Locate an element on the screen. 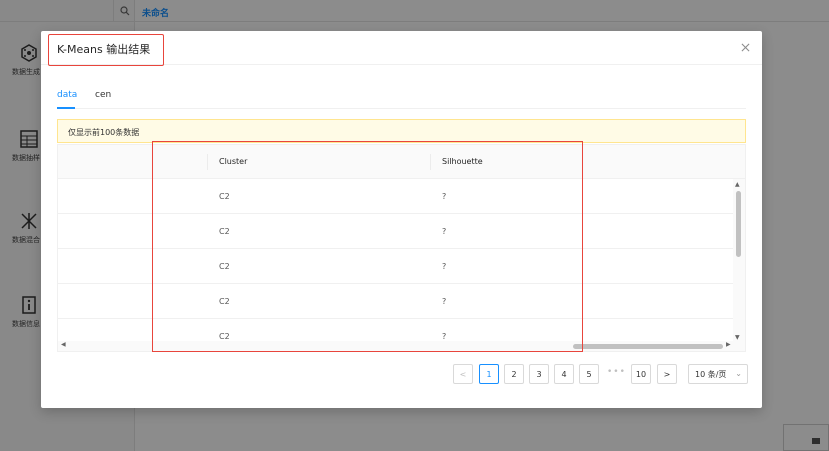 This screenshot has width=829, height=451. scroll-down-arrow-icon: ▼ is located at coordinates (737, 337).